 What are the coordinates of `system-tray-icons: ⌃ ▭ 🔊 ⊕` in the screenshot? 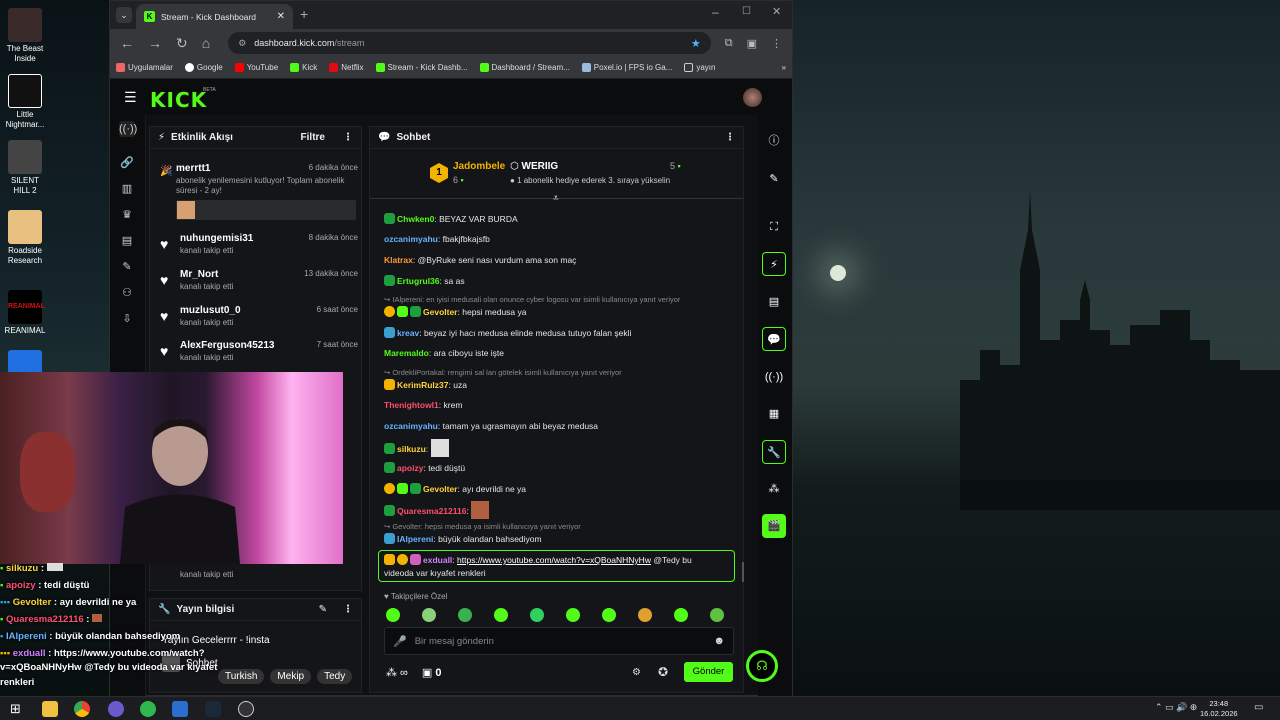 It's located at (1176, 707).